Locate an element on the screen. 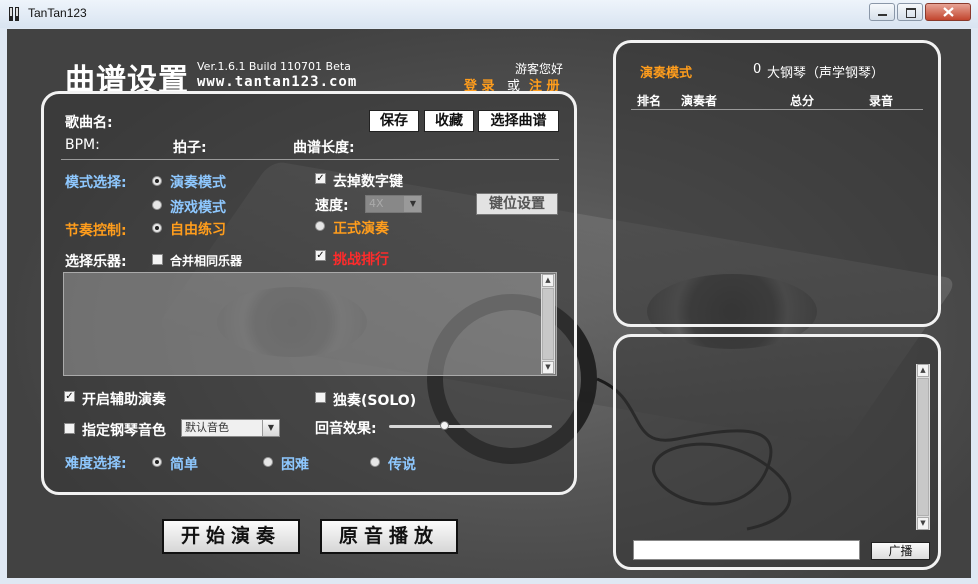 The height and width of the screenshot is (584, 978). select-score-button: 选择曲谱 is located at coordinates (518, 121).